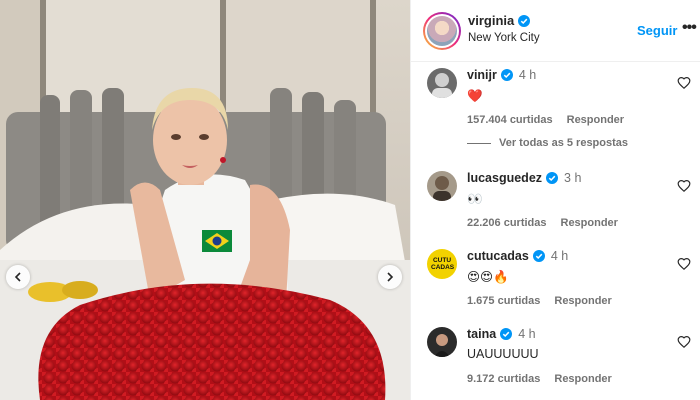  Describe the element at coordinates (482, 75) in the screenshot. I see `commenter-username: vinijr` at that location.